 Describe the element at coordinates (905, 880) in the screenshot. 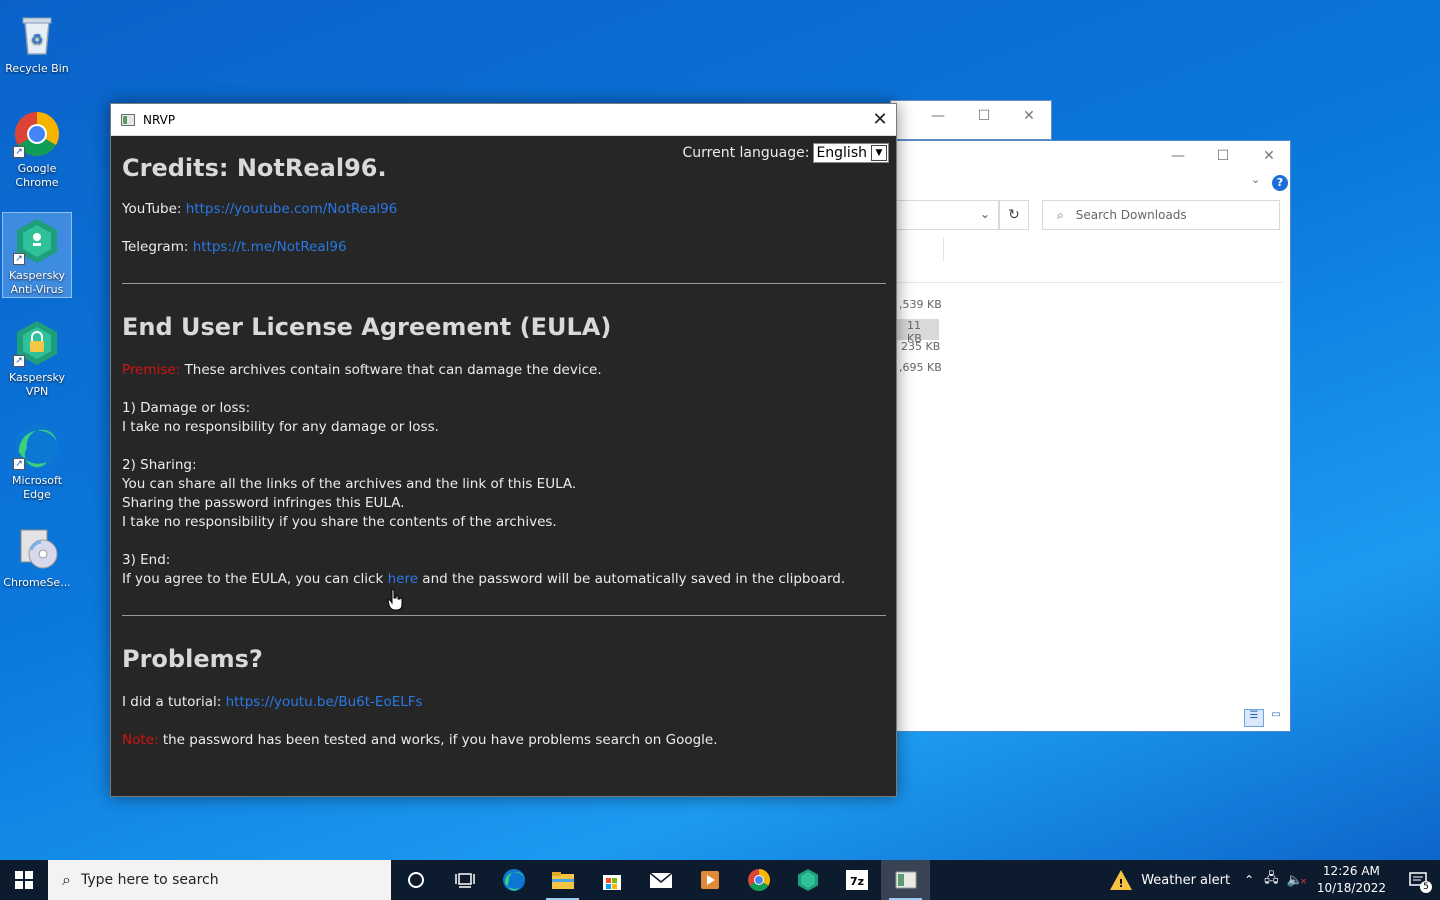

I see `nrvp-taskbar-icon` at that location.